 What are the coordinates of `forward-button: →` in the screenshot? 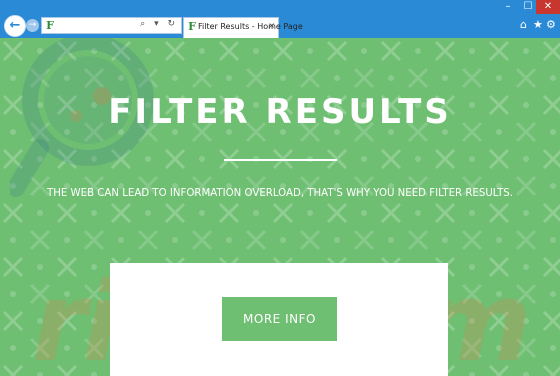 It's located at (32, 25).